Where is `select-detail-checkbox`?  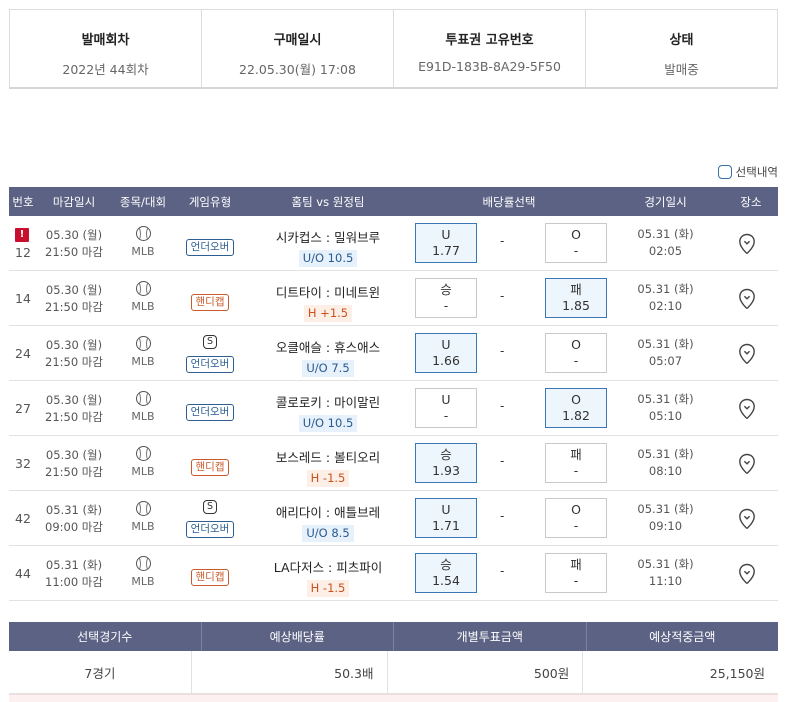 select-detail-checkbox is located at coordinates (724, 172).